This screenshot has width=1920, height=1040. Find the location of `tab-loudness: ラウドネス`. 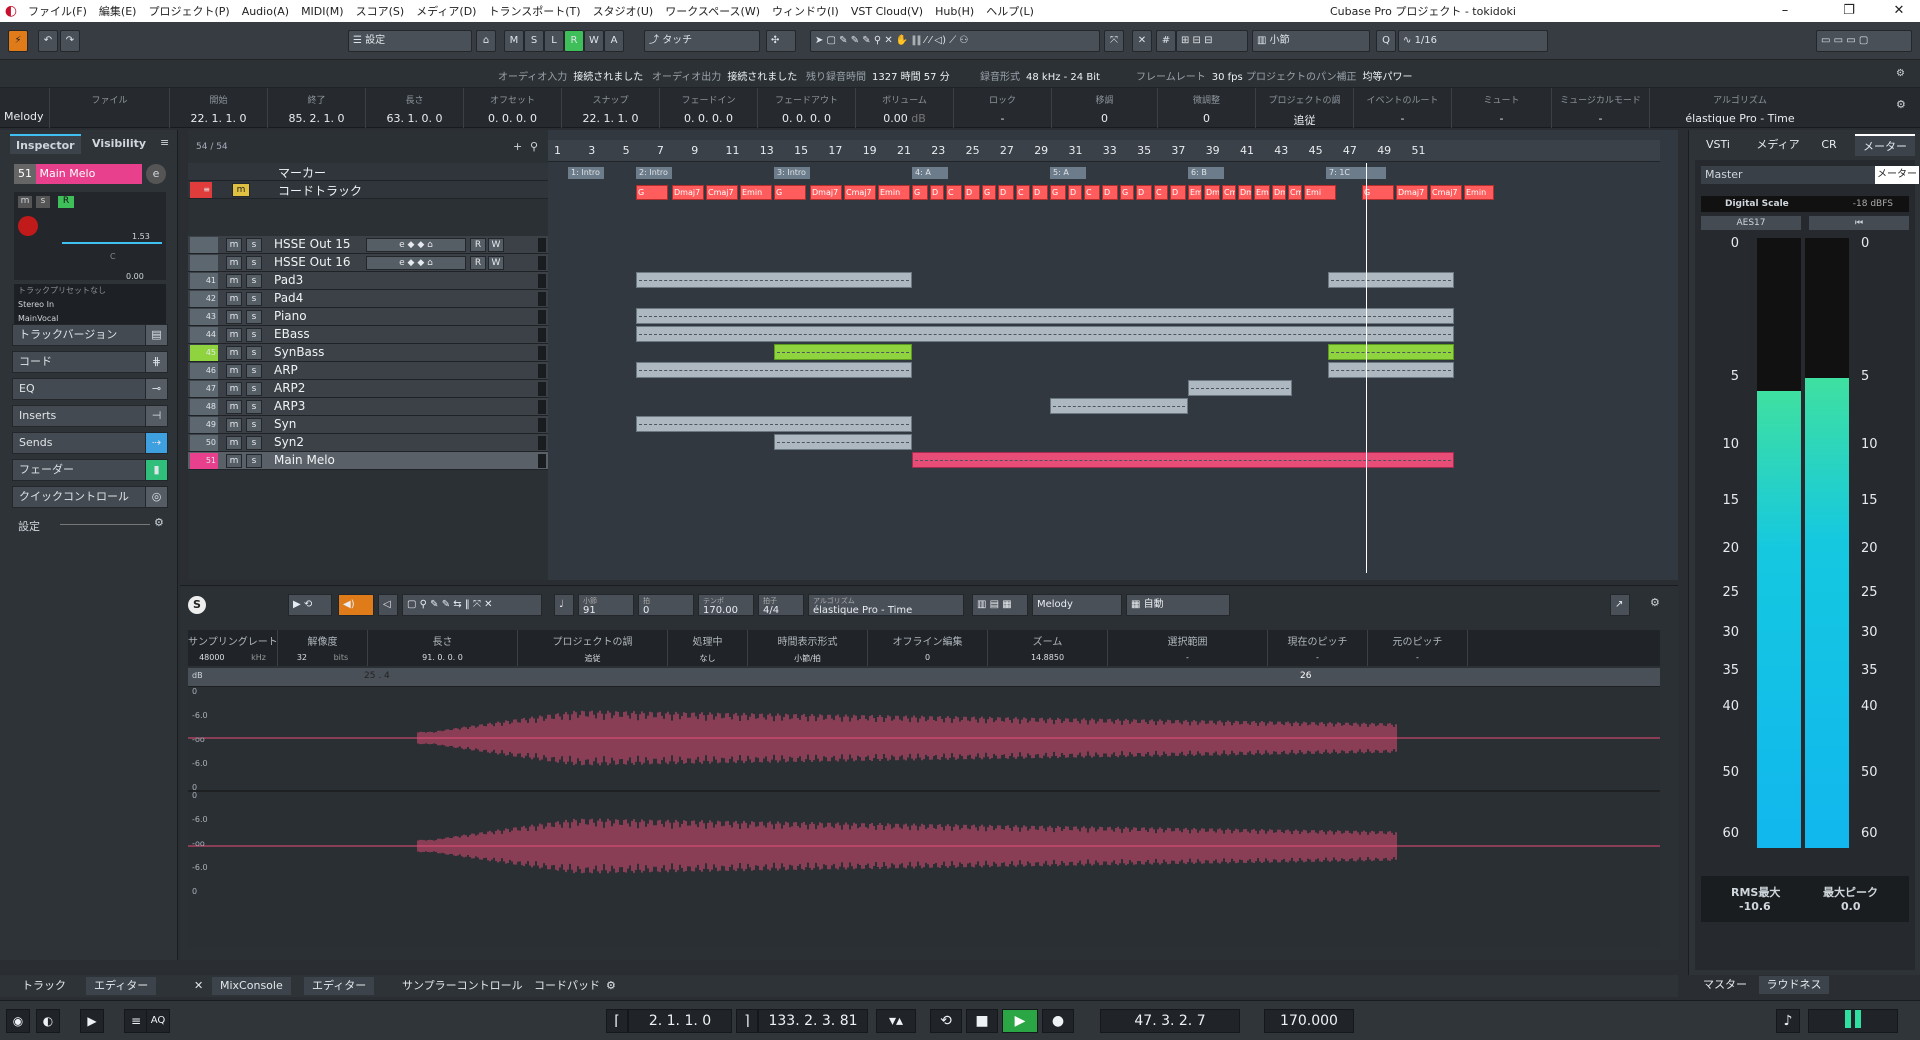

tab-loudness: ラウドネス is located at coordinates (1794, 985).